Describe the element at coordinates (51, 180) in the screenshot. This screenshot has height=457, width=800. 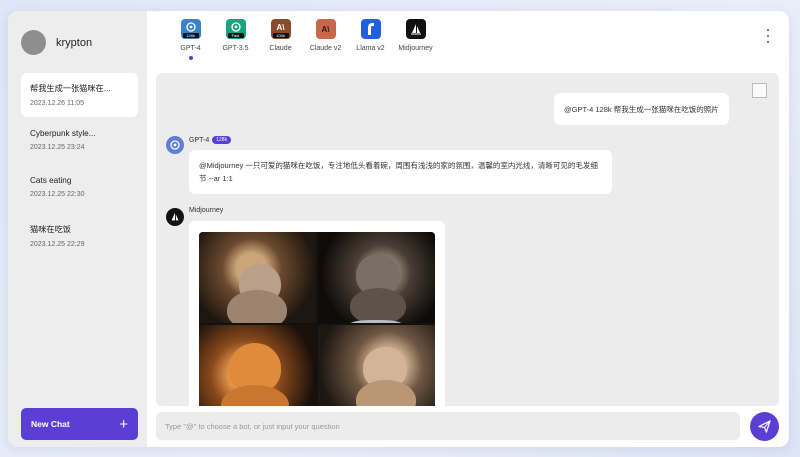
I see `chat-title: Cats eating` at that location.